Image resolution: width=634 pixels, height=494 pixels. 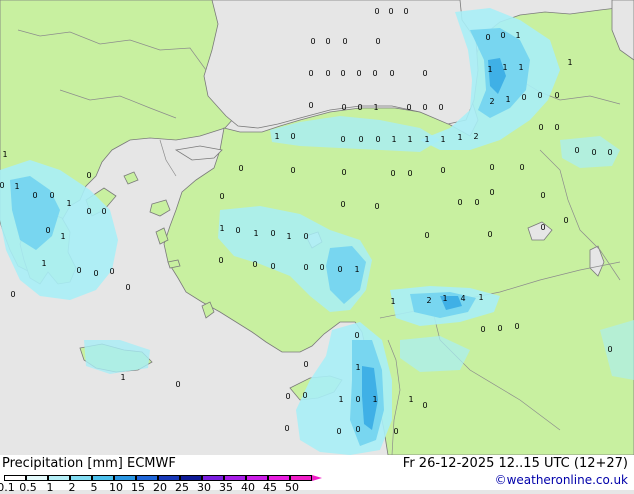 I want to click on scale-label: 30, so click(x=204, y=487).